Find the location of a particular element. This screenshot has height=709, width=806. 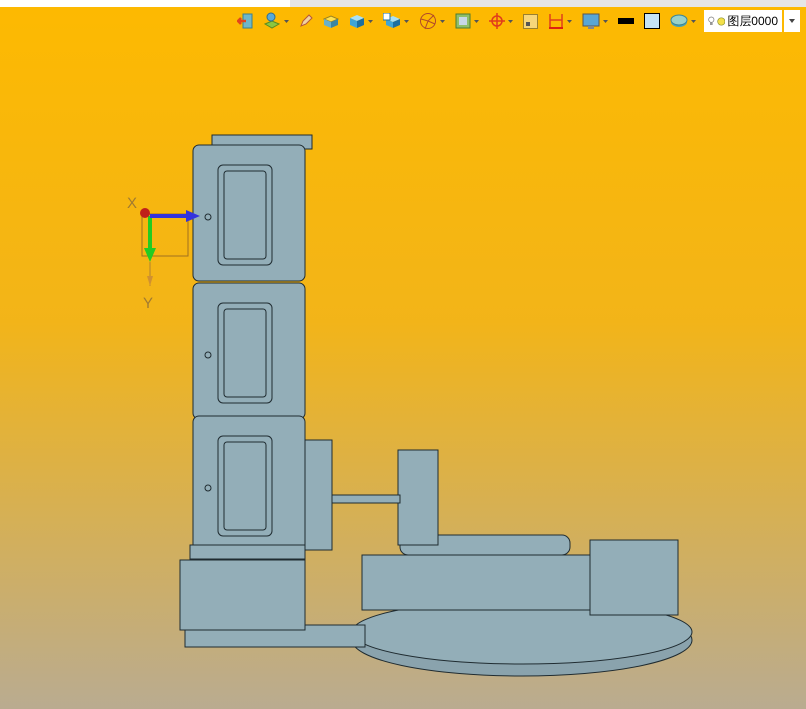

cube-view-icon is located at coordinates (392, 21).